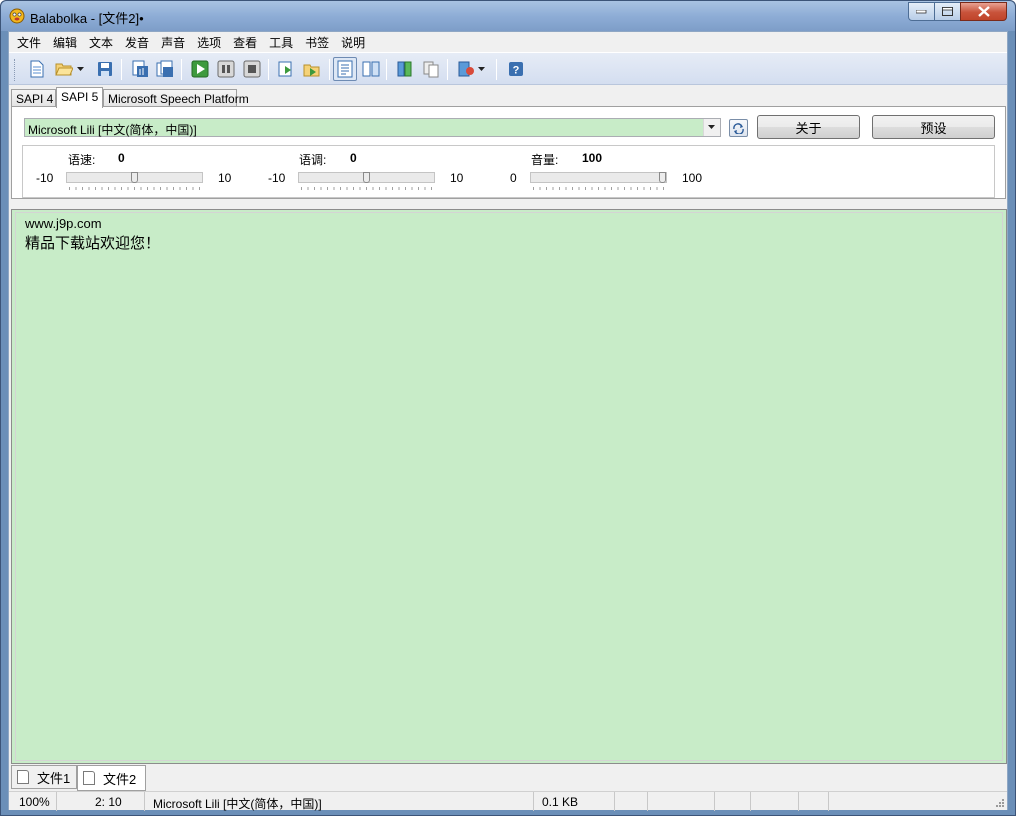  Describe the element at coordinates (372, 127) in the screenshot. I see `voice-select: Microsoft Lili [中文(简体，中国)]` at that location.